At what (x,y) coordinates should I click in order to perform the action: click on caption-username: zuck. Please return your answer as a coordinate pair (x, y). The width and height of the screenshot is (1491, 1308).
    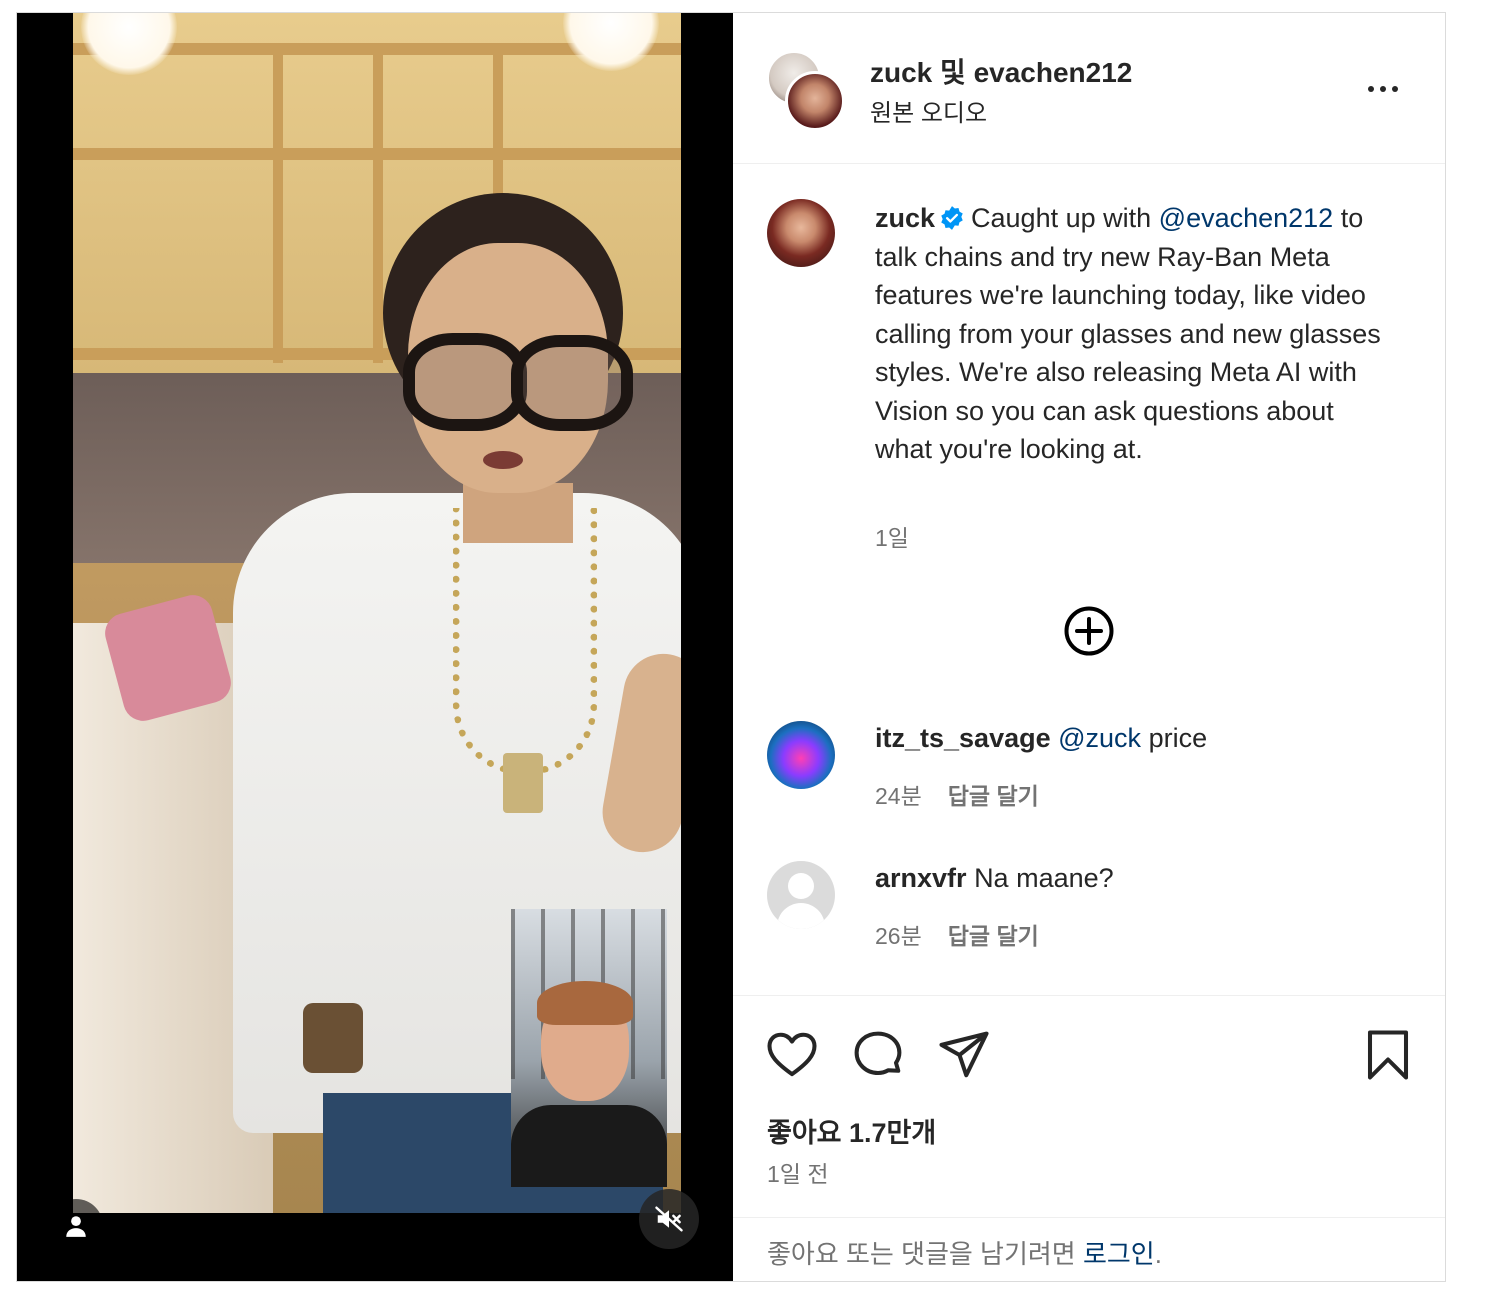
    Looking at the image, I should click on (905, 218).